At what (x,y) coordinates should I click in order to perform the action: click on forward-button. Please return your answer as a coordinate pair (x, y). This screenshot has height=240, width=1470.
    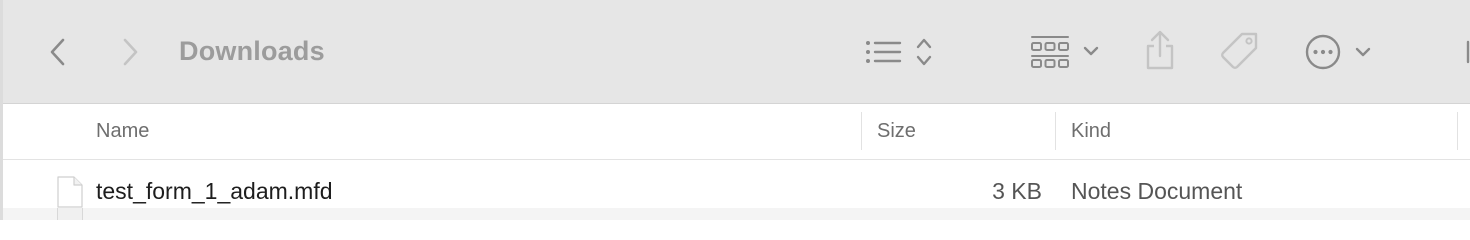
    Looking at the image, I should click on (130, 52).